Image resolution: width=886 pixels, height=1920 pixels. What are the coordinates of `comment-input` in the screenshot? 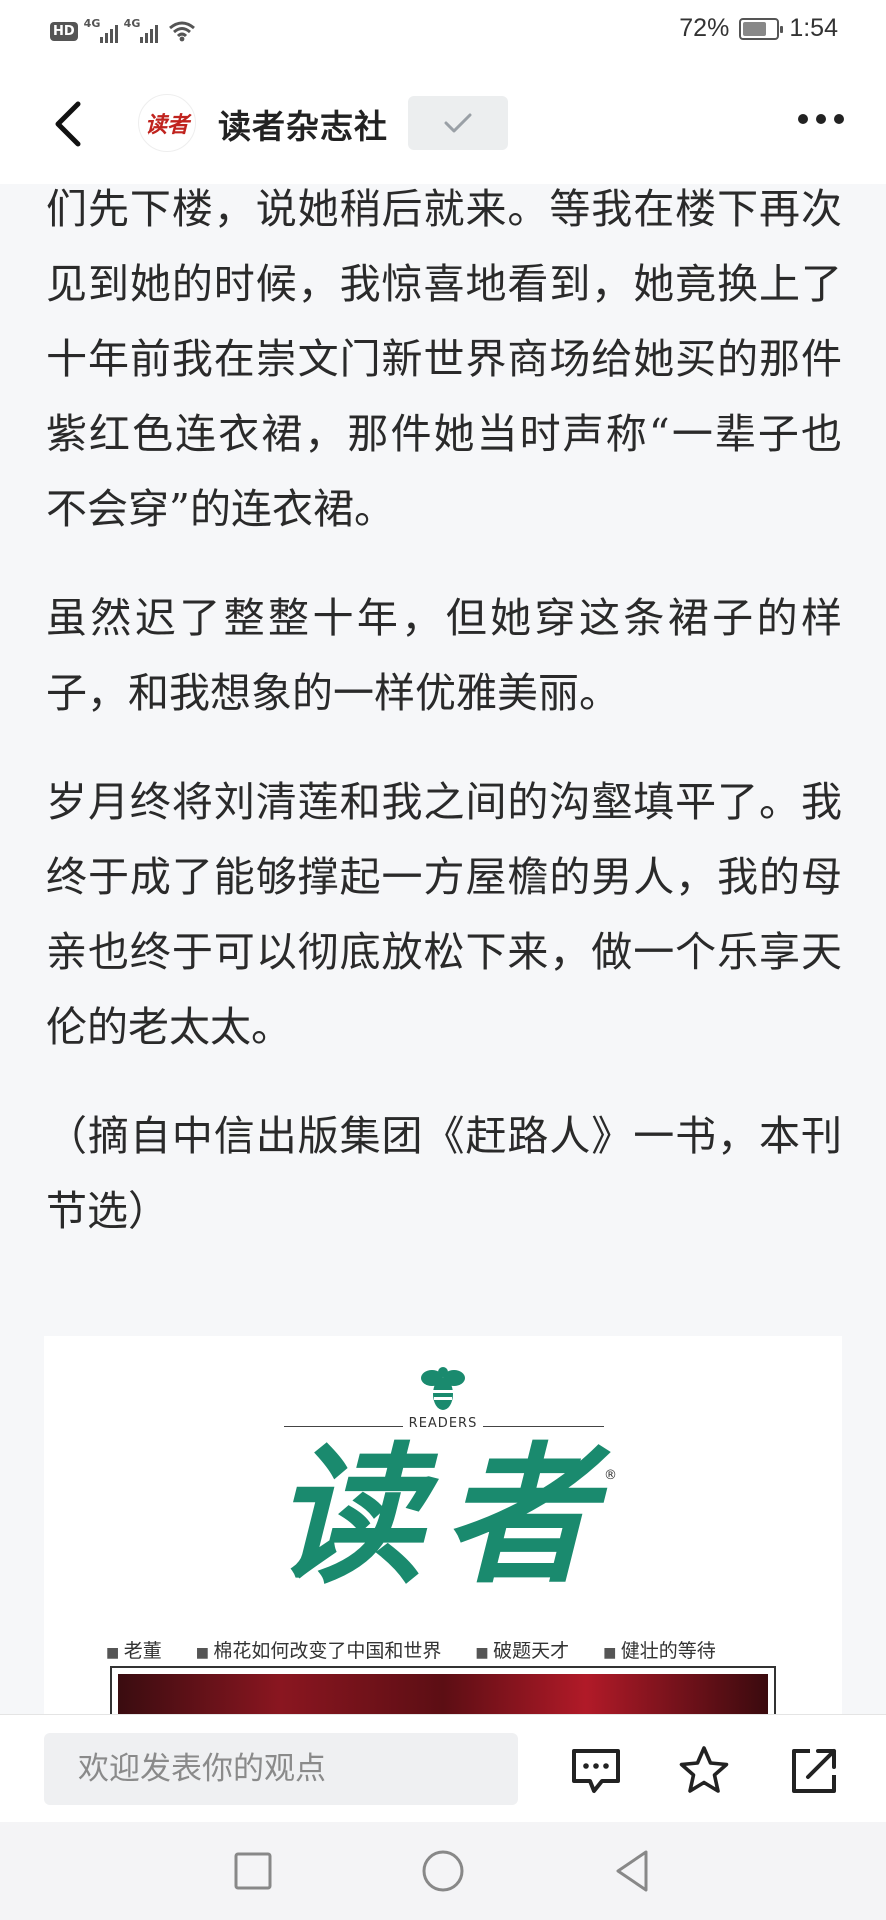 It's located at (281, 1769).